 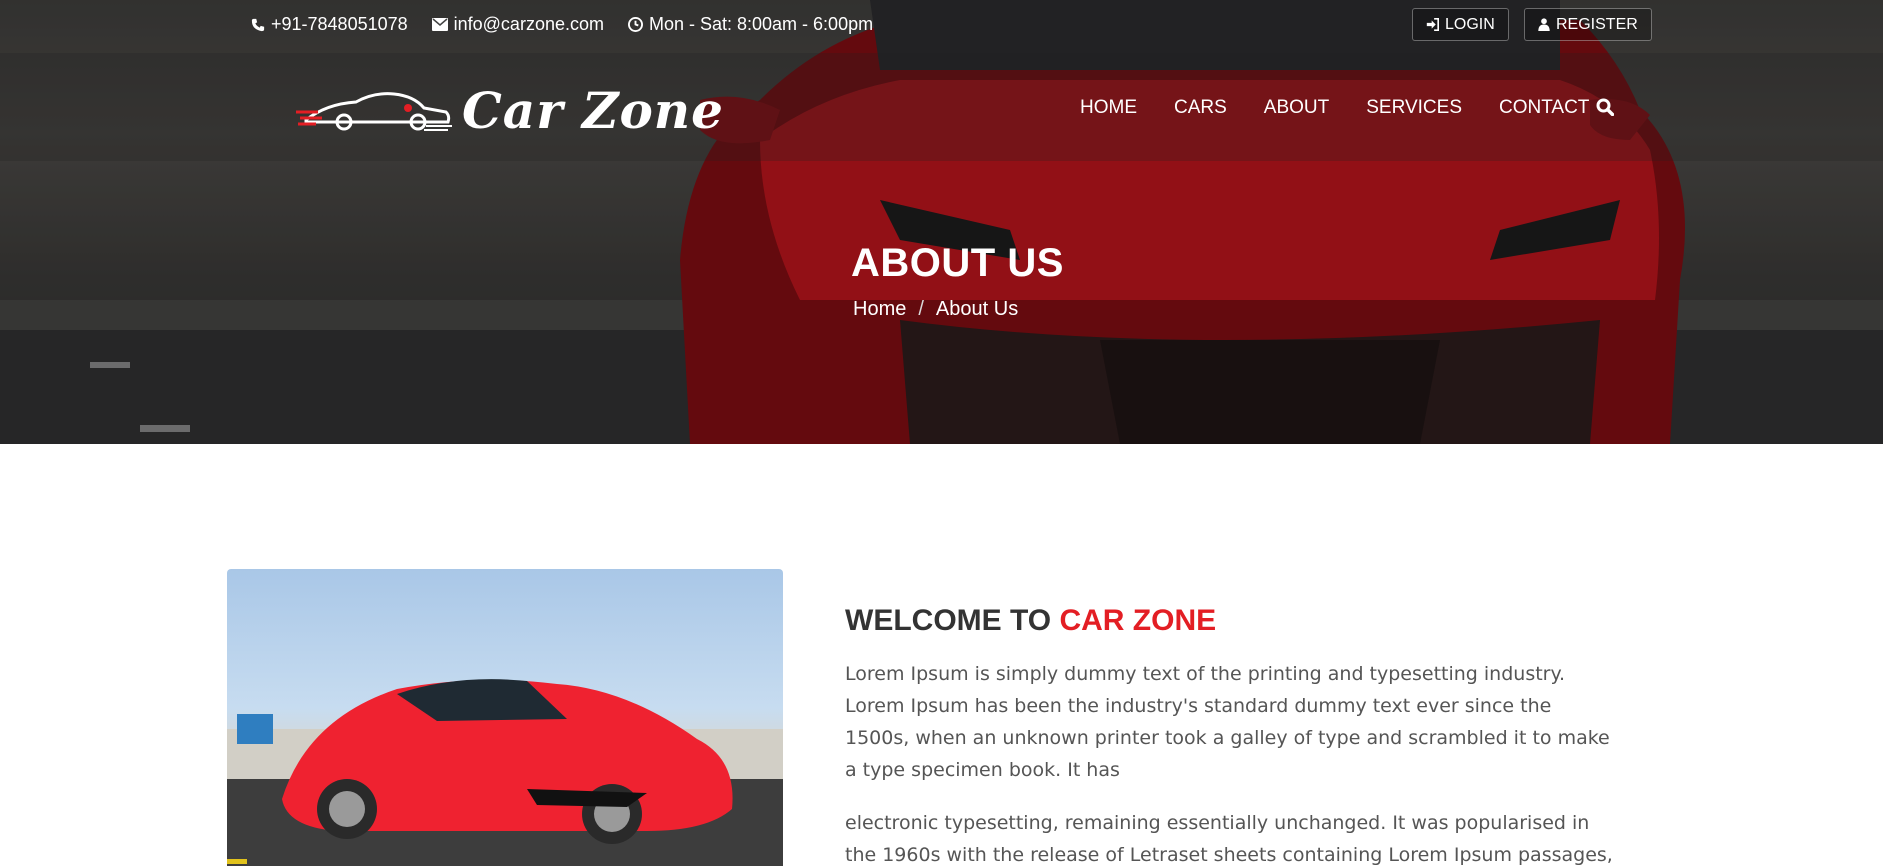 What do you see at coordinates (1597, 24) in the screenshot?
I see `register-label: REGISTER` at bounding box center [1597, 24].